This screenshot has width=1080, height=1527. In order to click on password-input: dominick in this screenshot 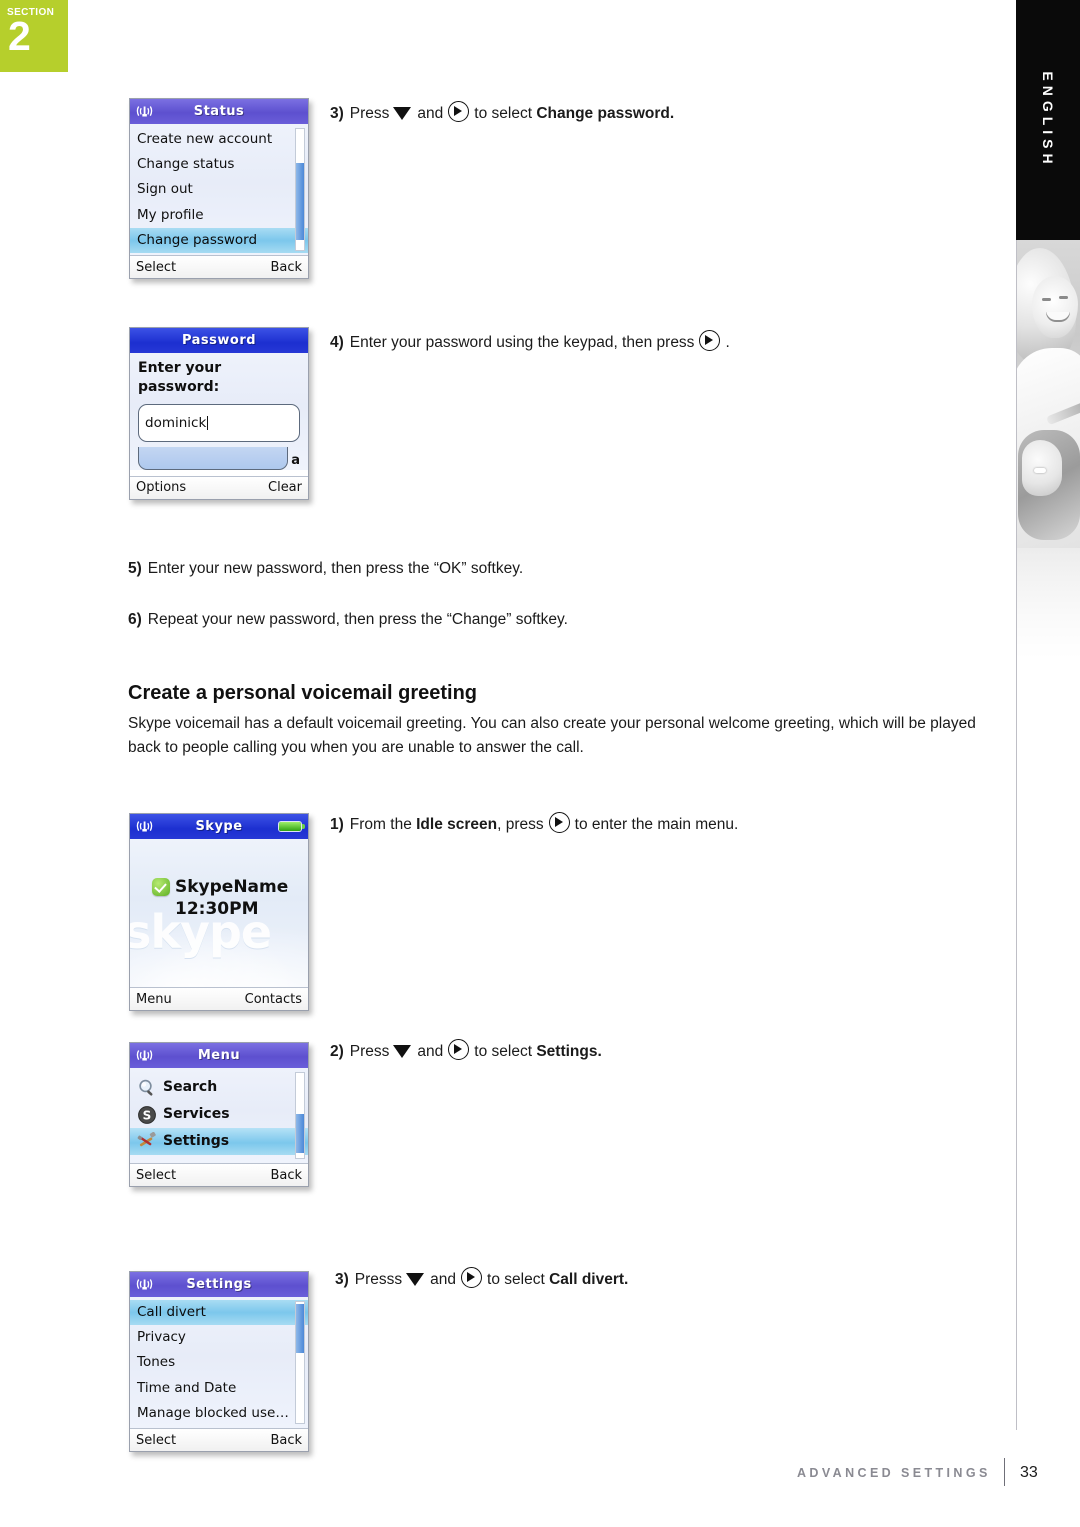, I will do `click(219, 422)`.